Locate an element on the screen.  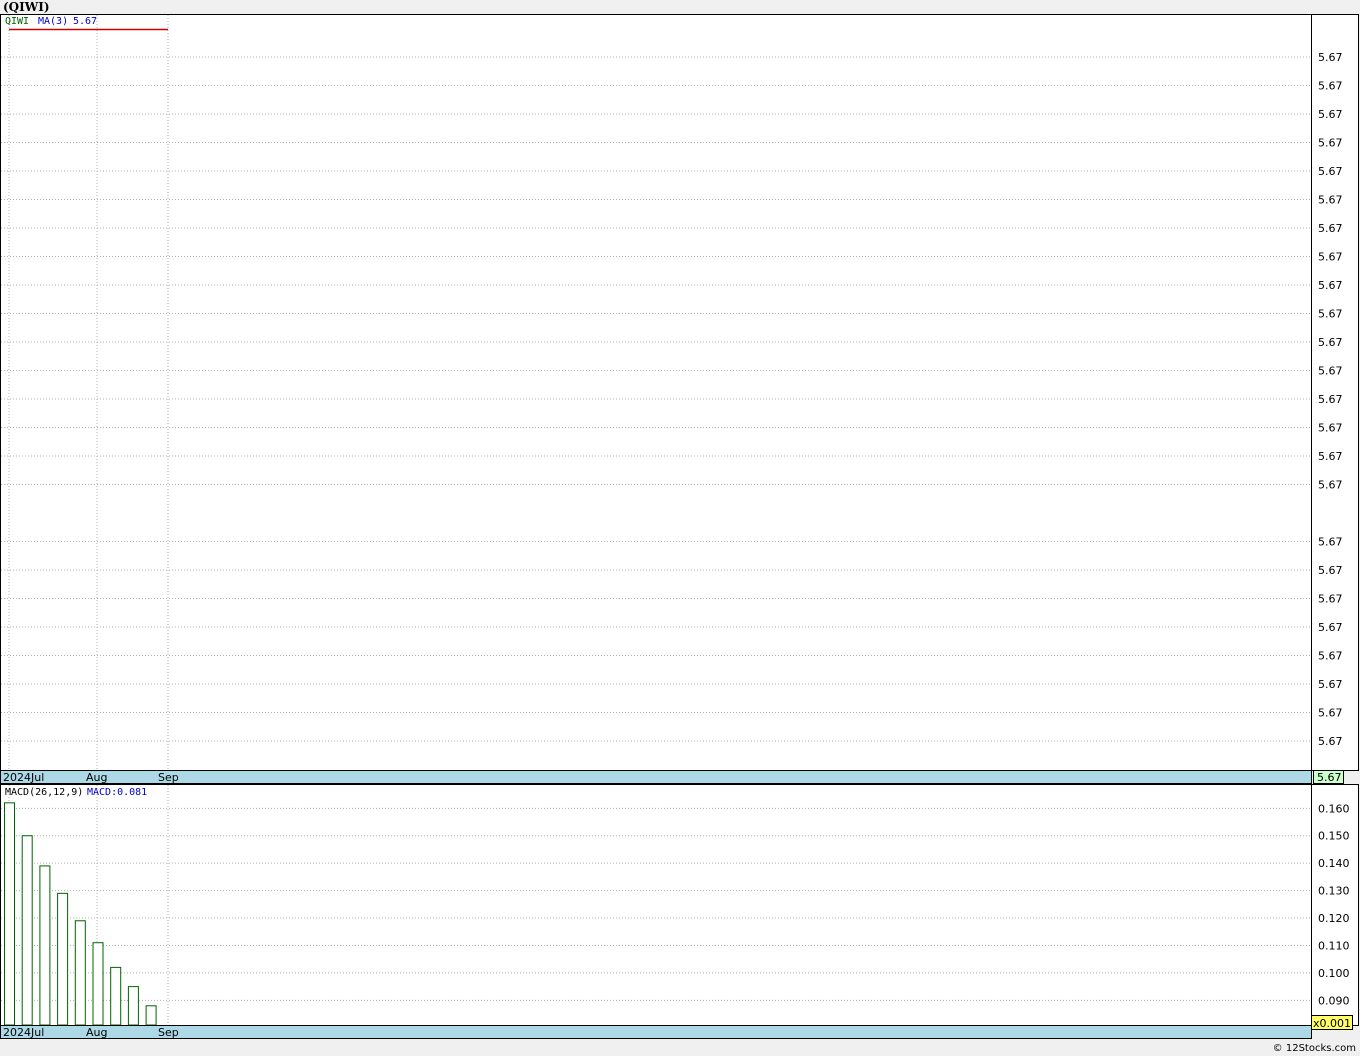
macd-y-tick-label: 0.140 is located at coordinates (1334, 863).